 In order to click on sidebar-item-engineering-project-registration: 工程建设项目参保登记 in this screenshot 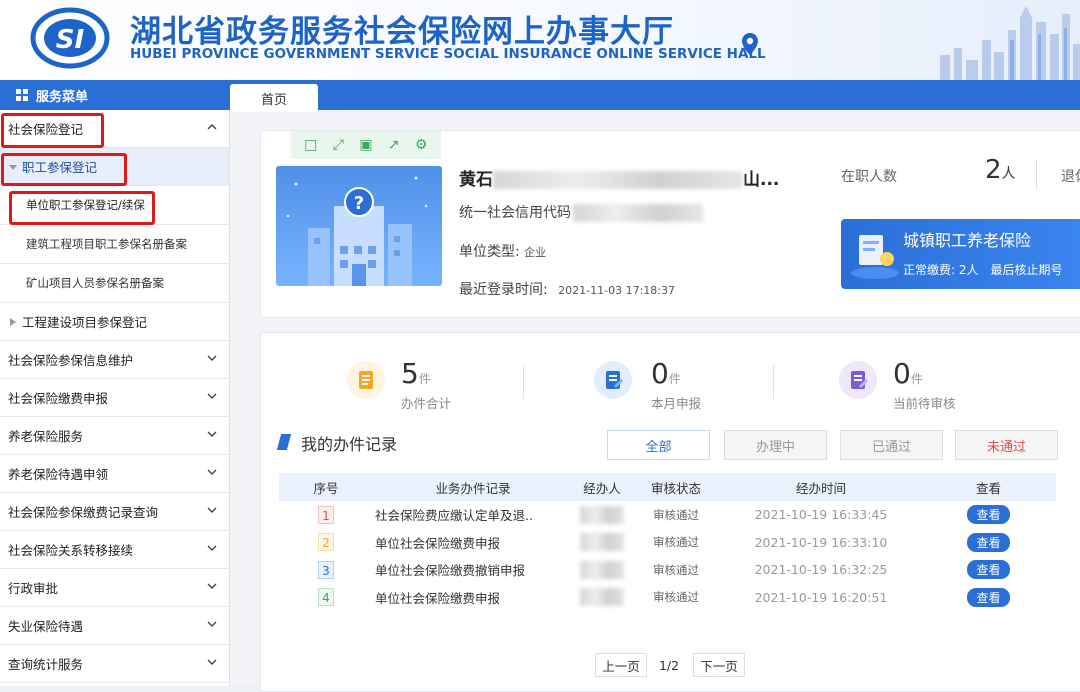, I will do `click(114, 322)`.